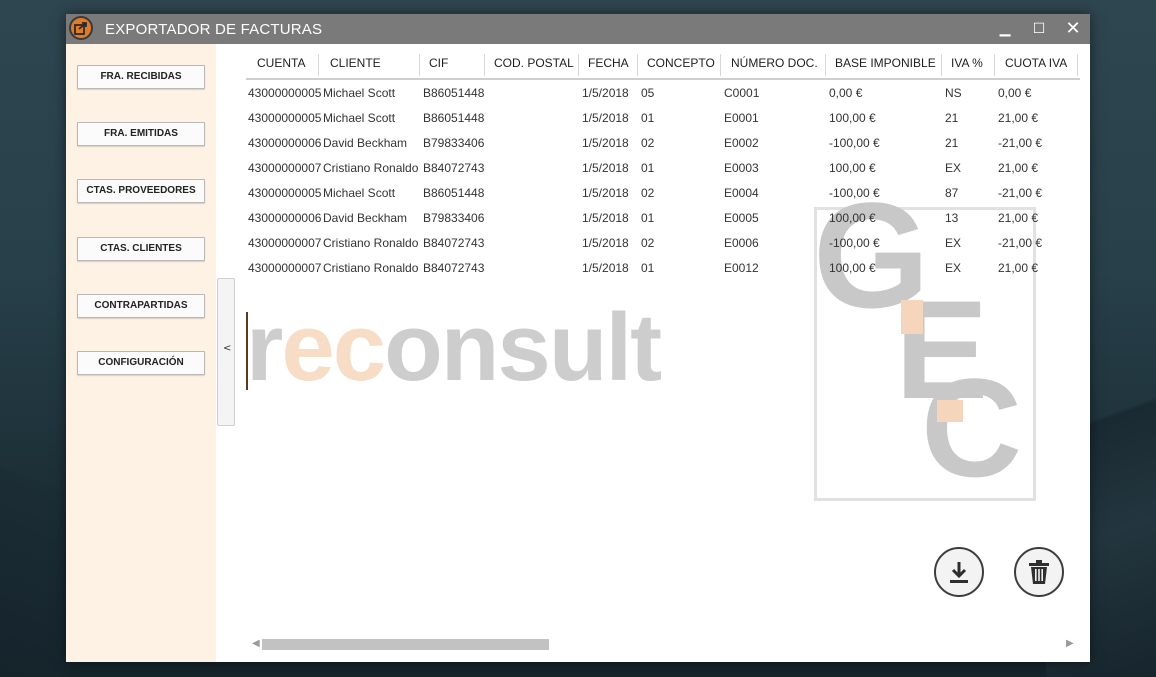 This screenshot has width=1156, height=677. Describe the element at coordinates (1036, 67) in the screenshot. I see `column-header-cuota-iva: CUOTA IVA` at that location.